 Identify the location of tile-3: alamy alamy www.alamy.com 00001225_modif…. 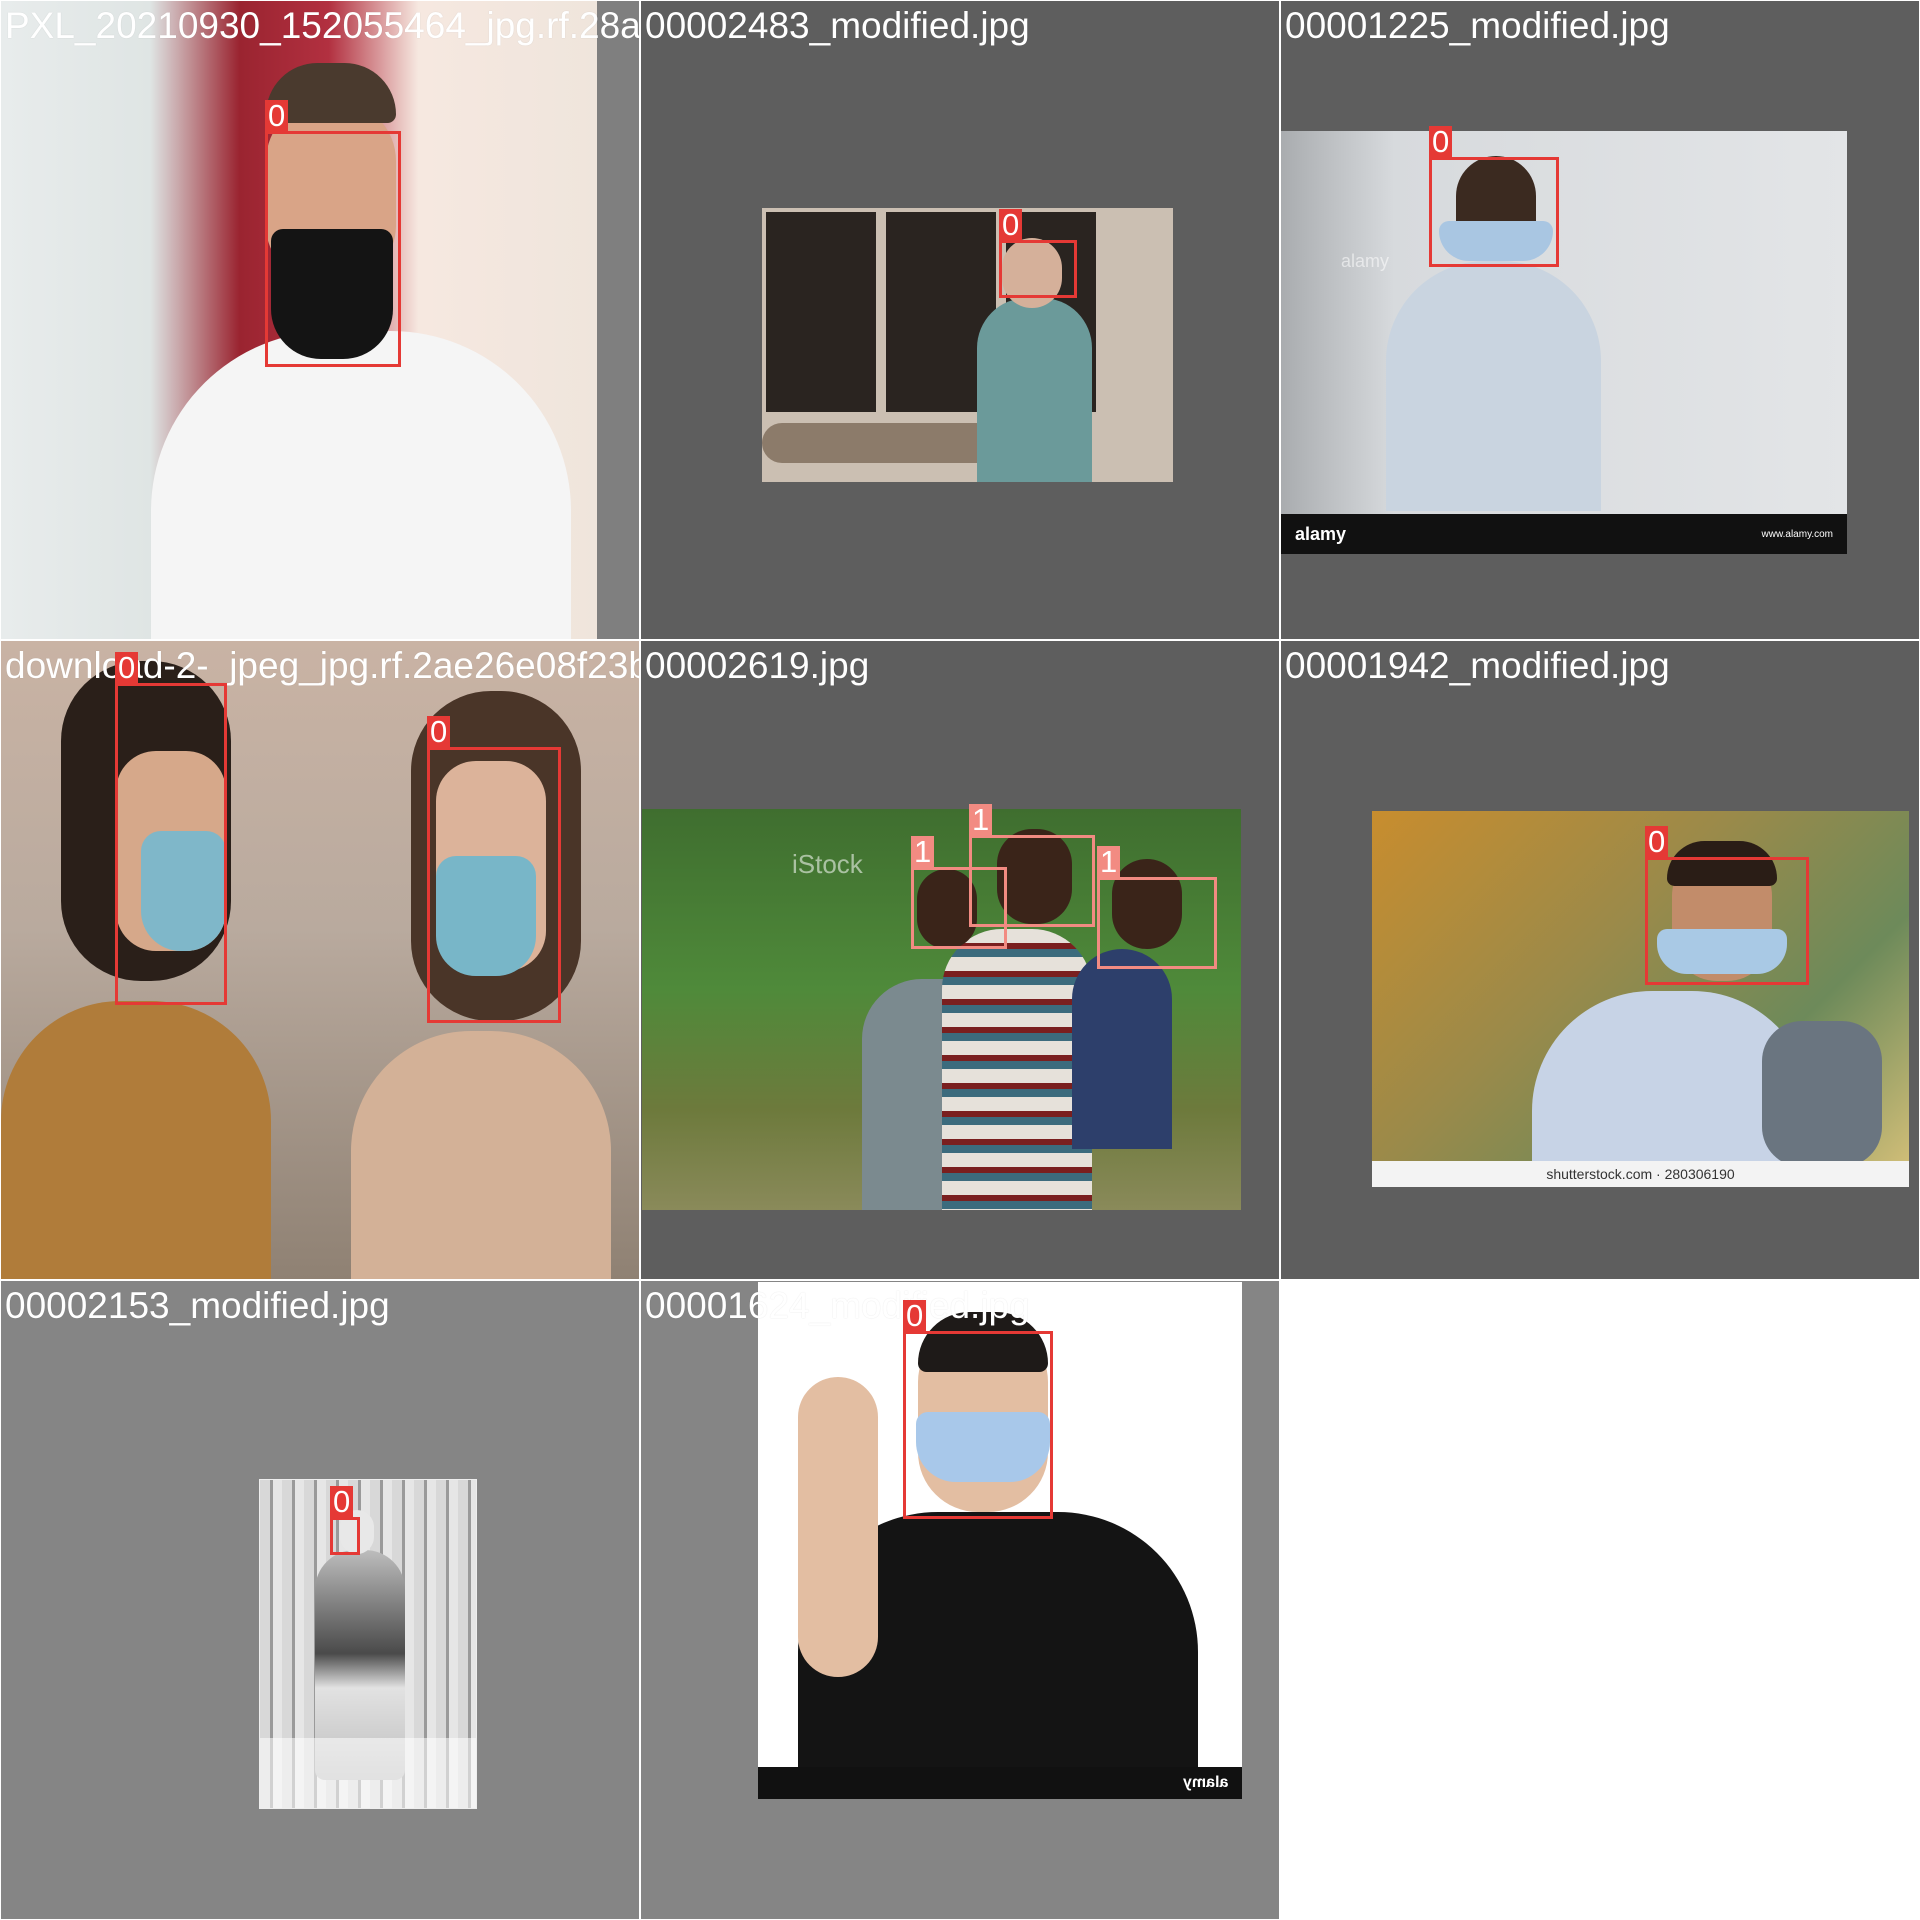
(1600, 320).